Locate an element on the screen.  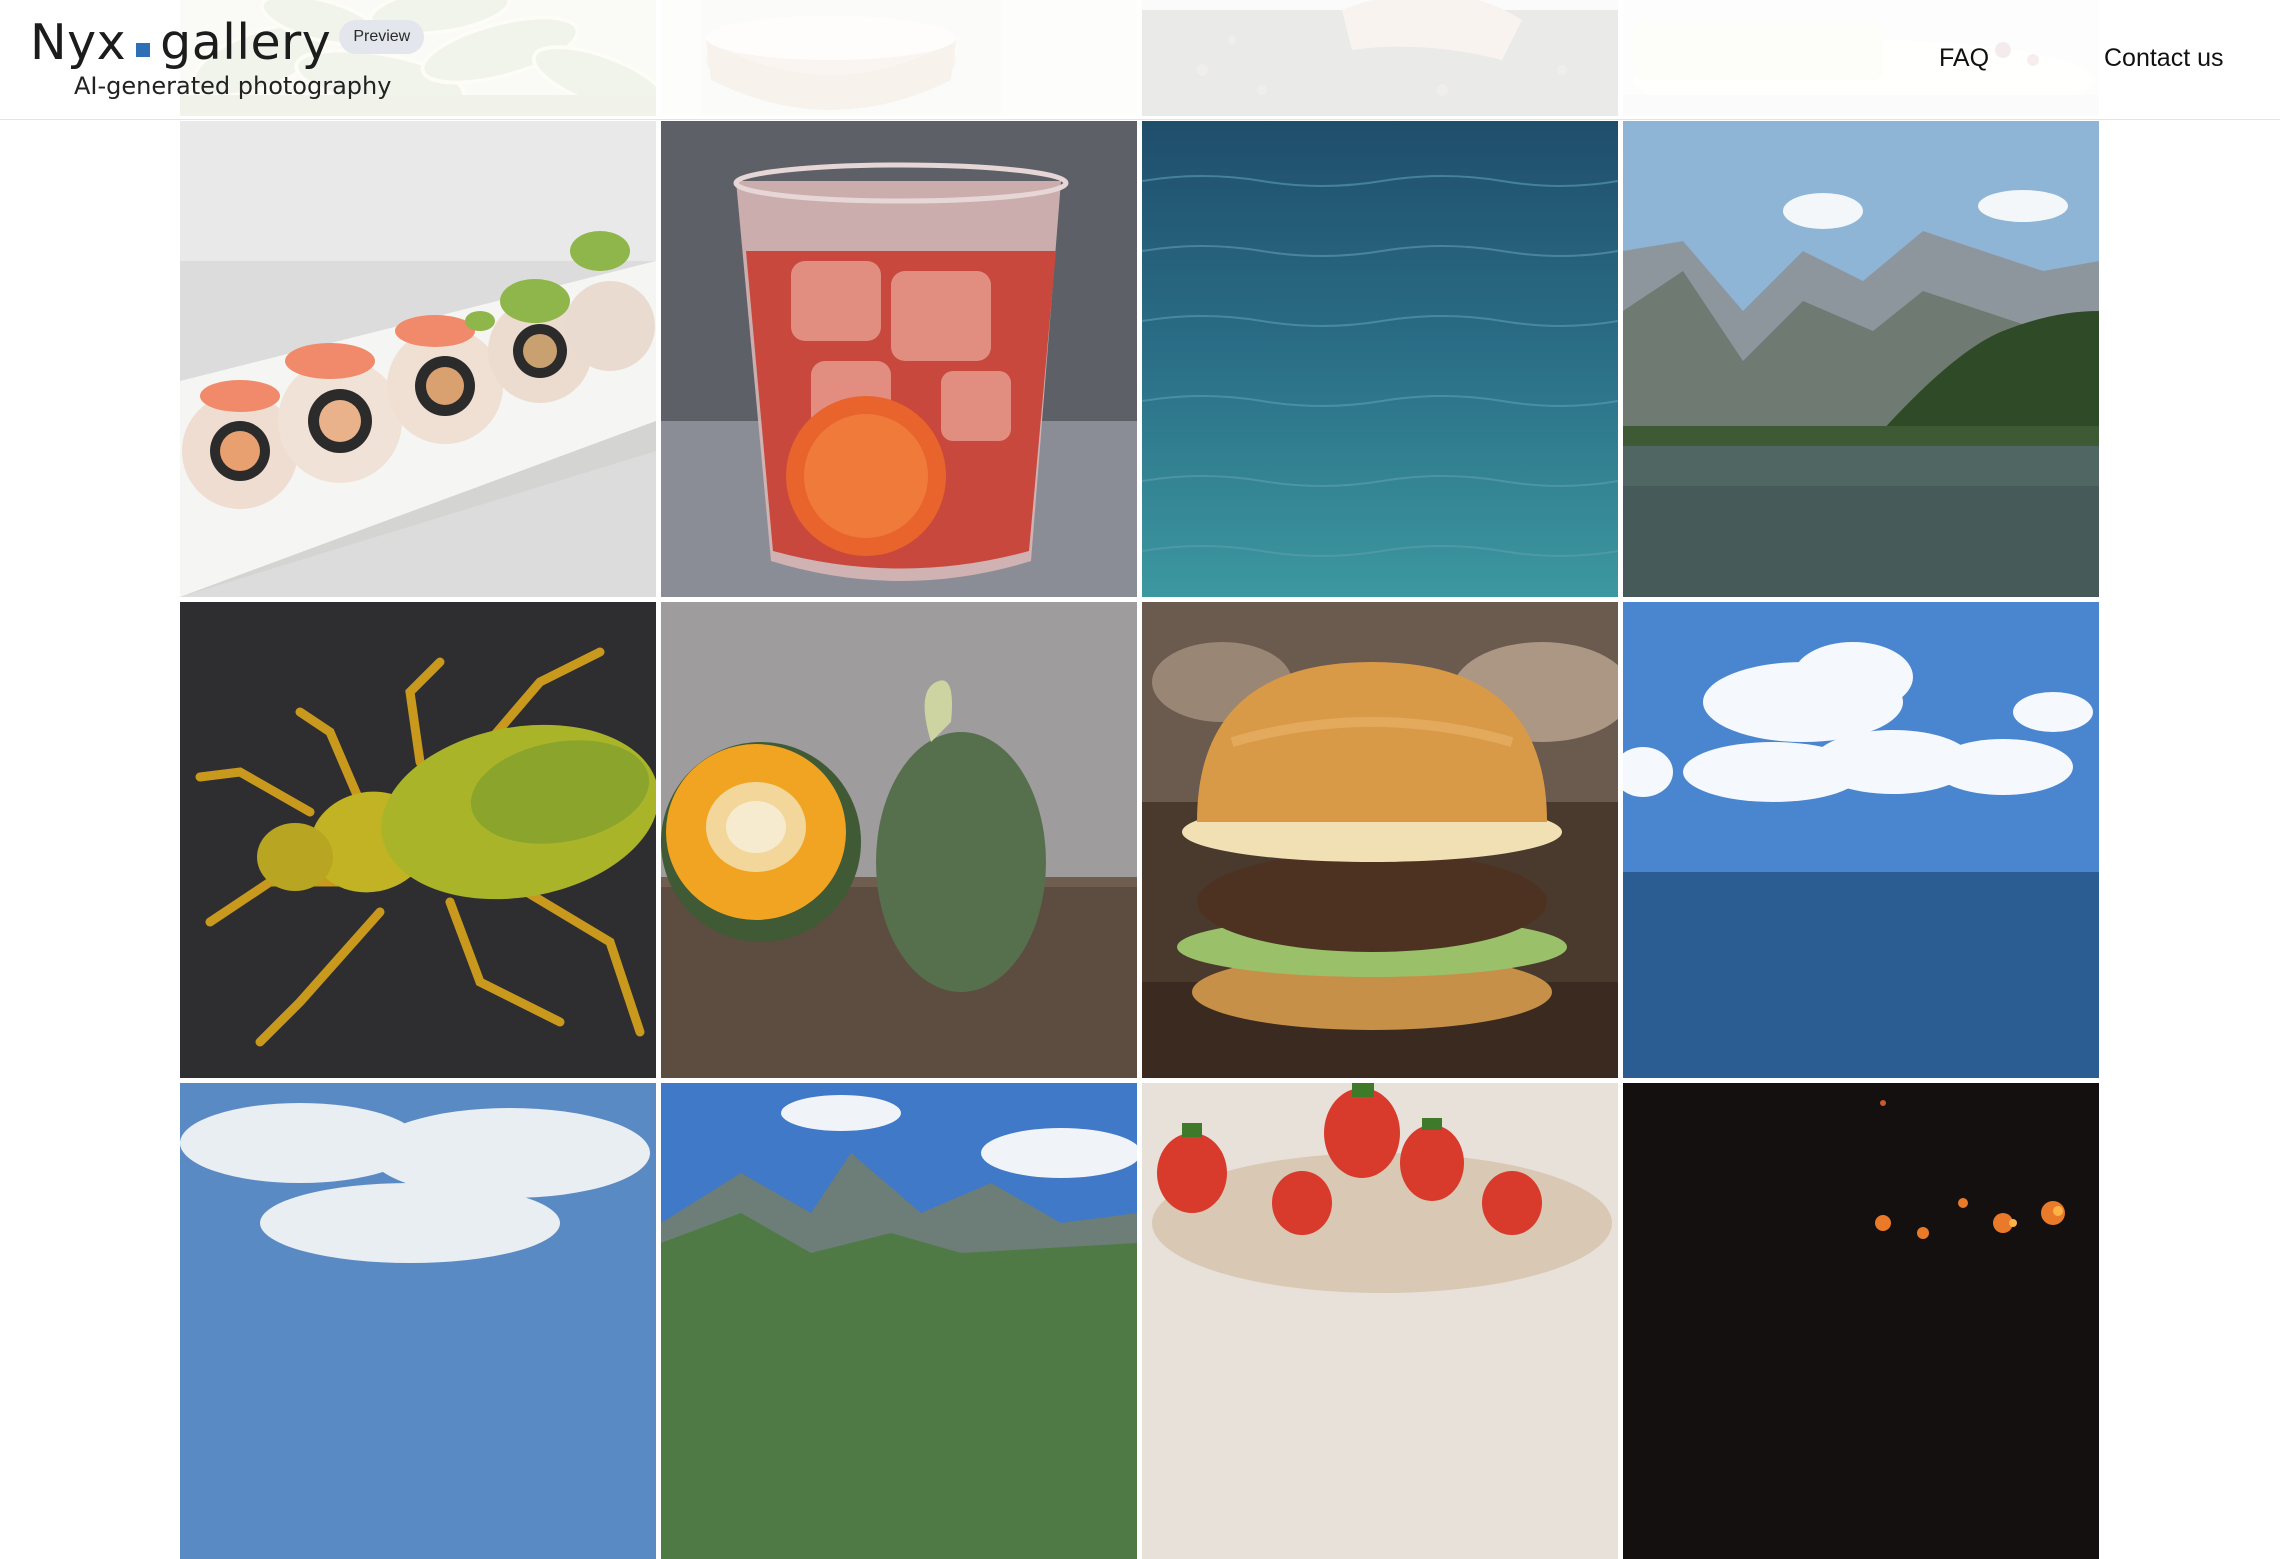
sky-sea-image is located at coordinates (1861, 840).